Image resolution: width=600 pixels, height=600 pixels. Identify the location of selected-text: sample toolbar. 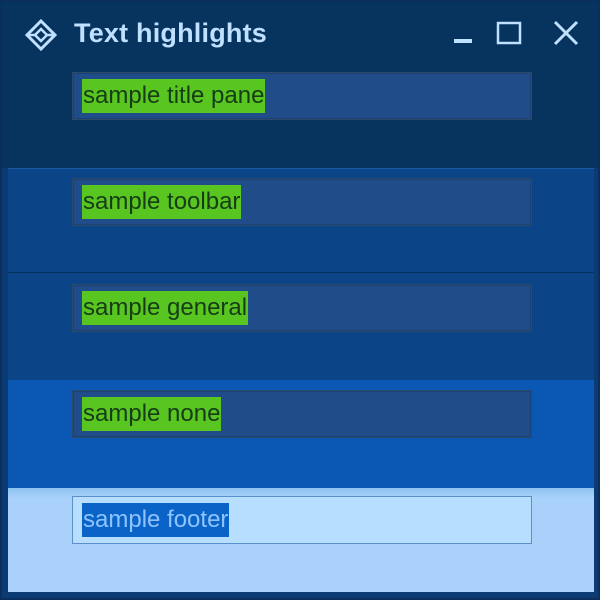
(162, 202).